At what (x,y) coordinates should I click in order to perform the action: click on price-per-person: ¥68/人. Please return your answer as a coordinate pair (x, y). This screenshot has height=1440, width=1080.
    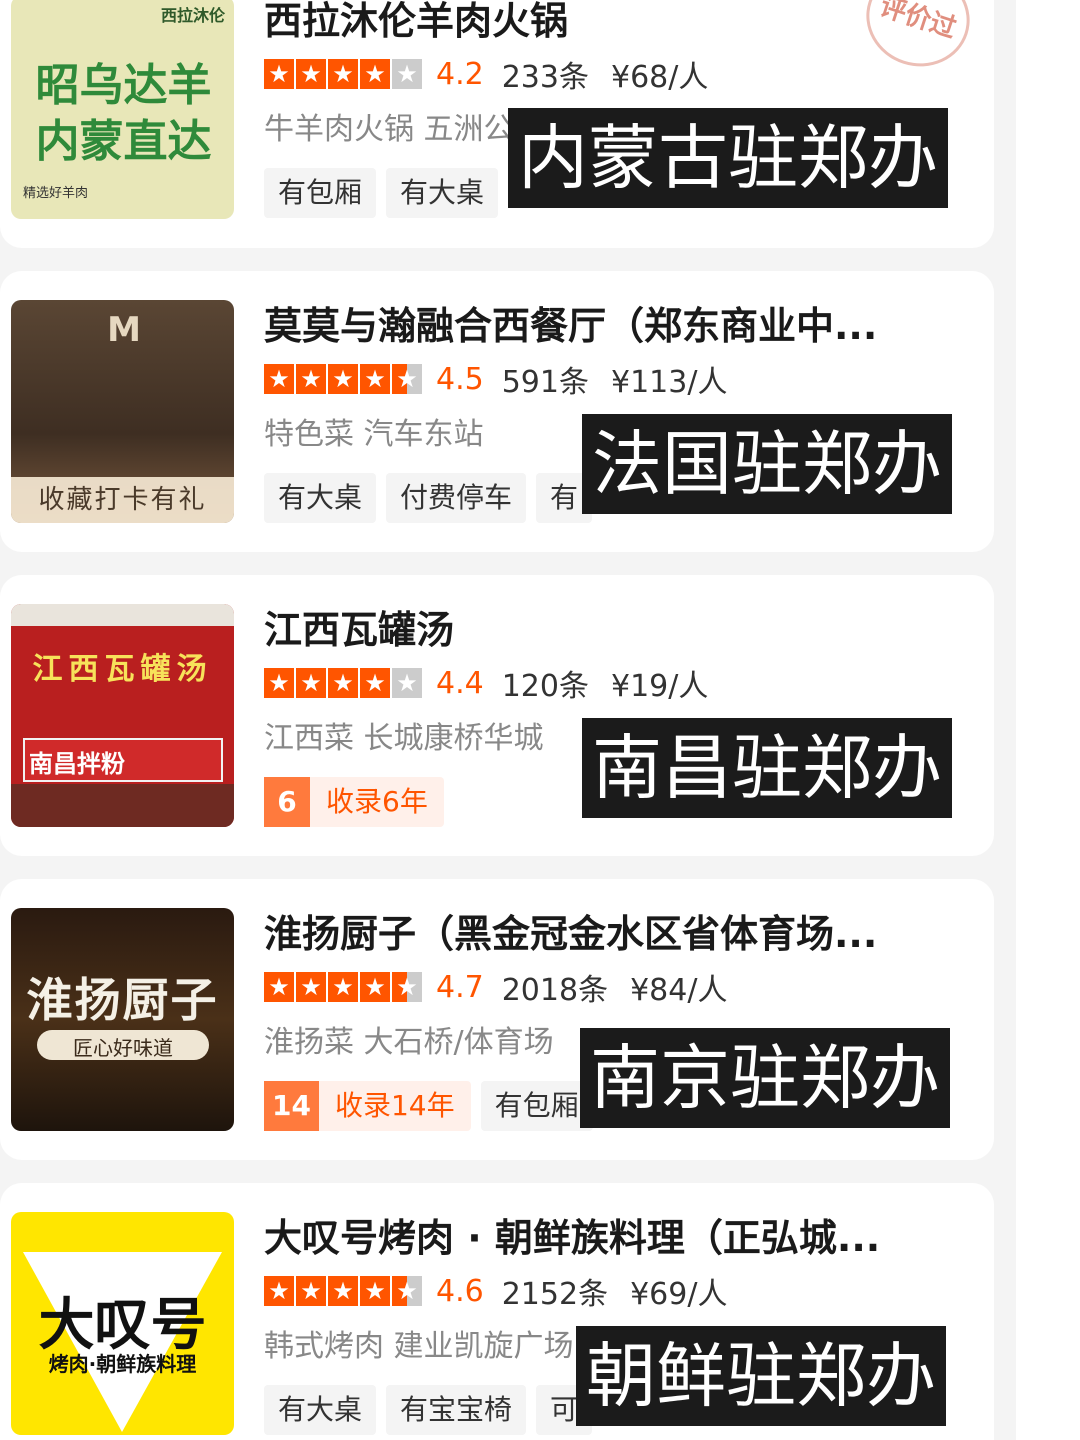
    Looking at the image, I should click on (659, 77).